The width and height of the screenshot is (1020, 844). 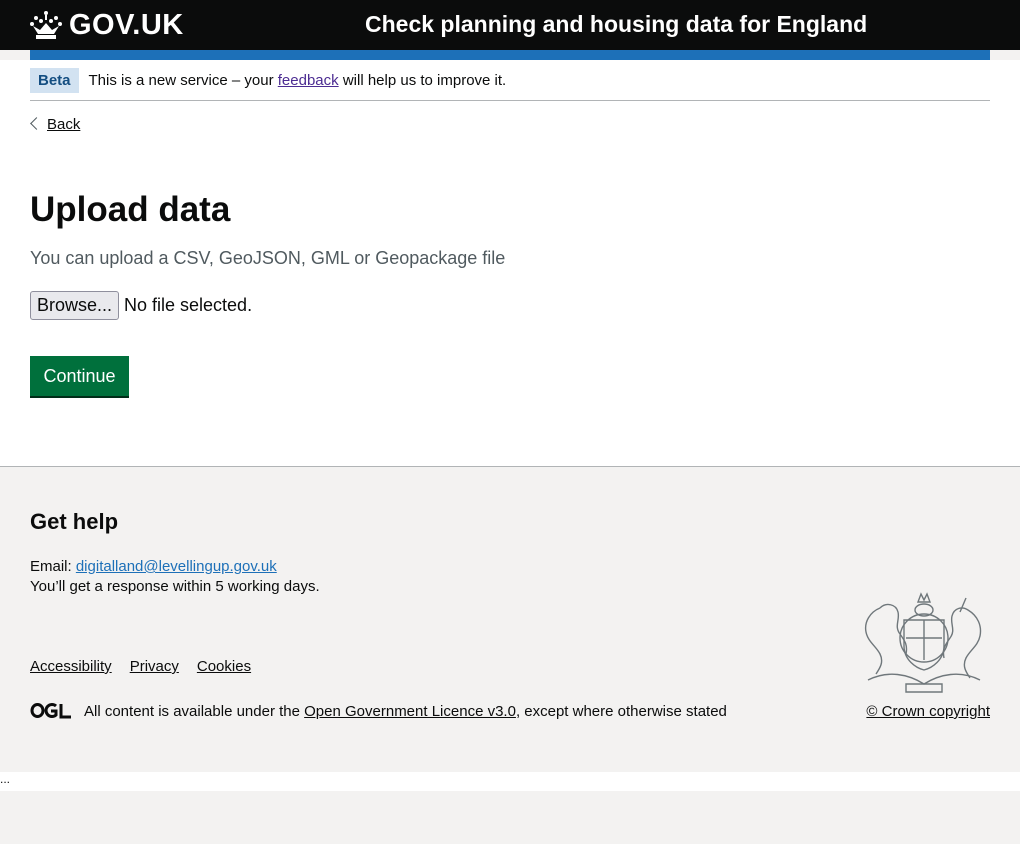 I want to click on back-link: Back, so click(x=55, y=124).